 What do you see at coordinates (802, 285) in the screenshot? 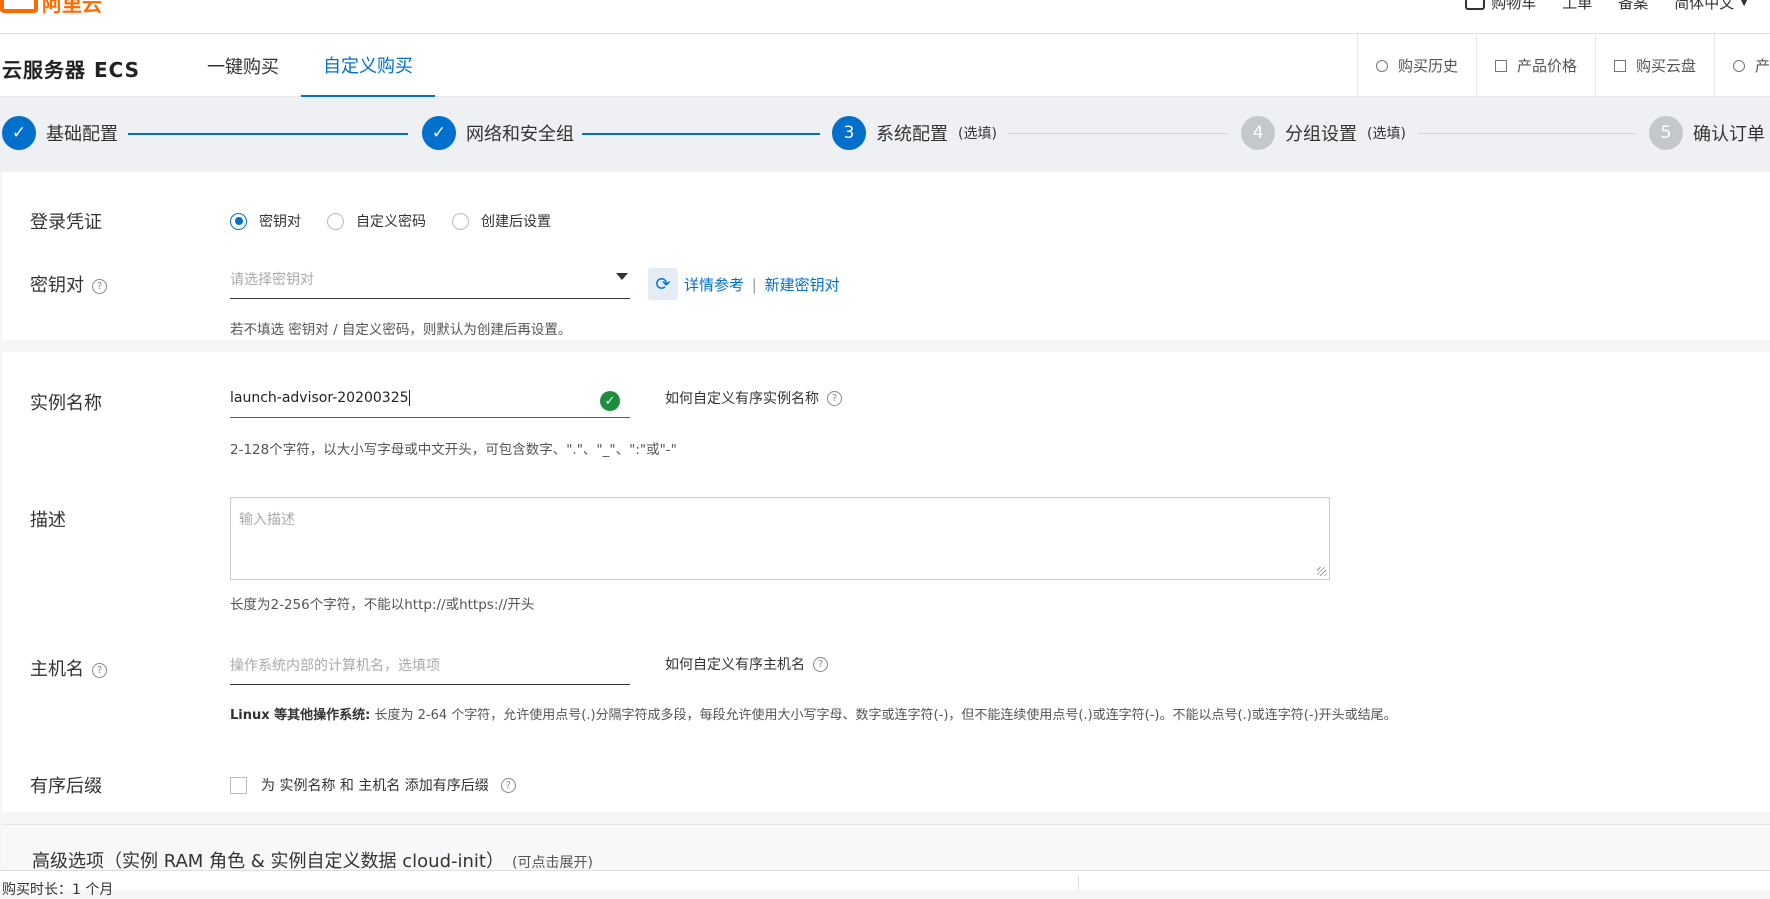
I see `create-keypair-link: 新建密钥对` at bounding box center [802, 285].